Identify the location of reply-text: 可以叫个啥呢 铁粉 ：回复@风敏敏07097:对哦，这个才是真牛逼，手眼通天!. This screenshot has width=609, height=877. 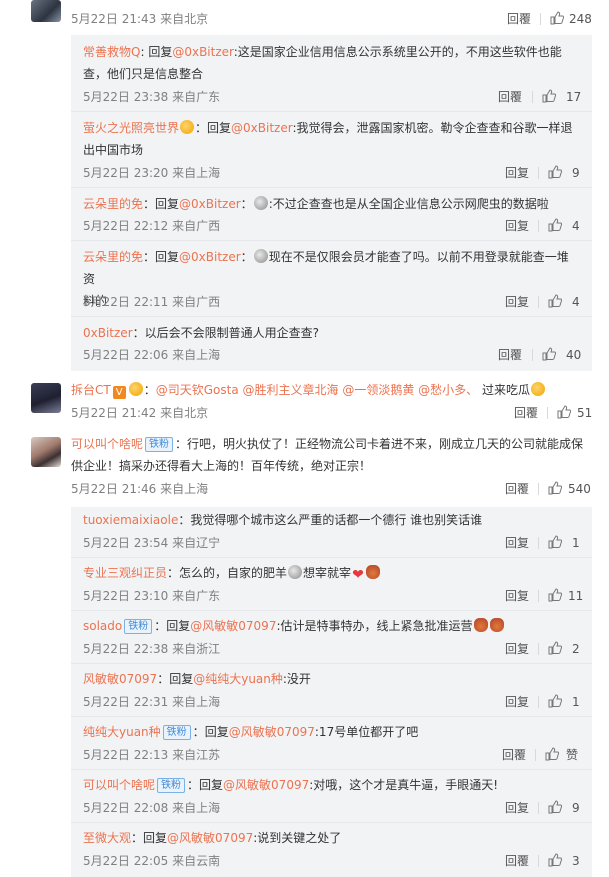
(291, 785).